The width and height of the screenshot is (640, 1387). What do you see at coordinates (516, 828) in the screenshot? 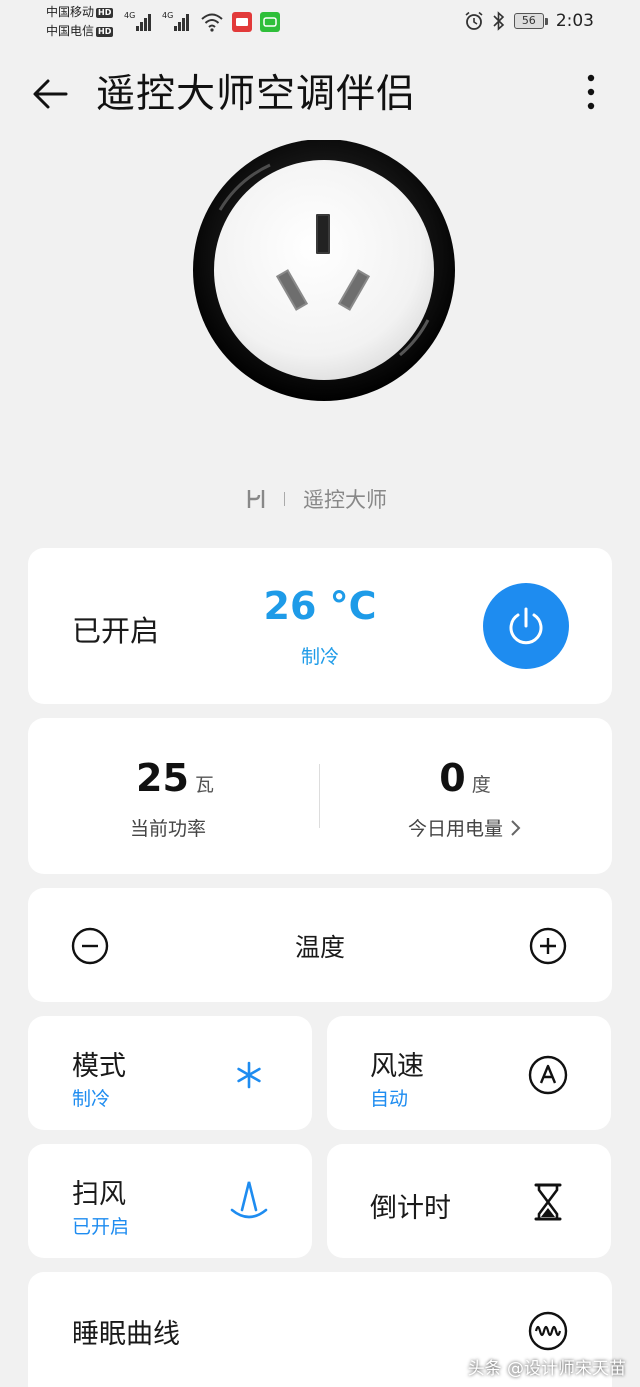
I see `chevron-right-icon` at bounding box center [516, 828].